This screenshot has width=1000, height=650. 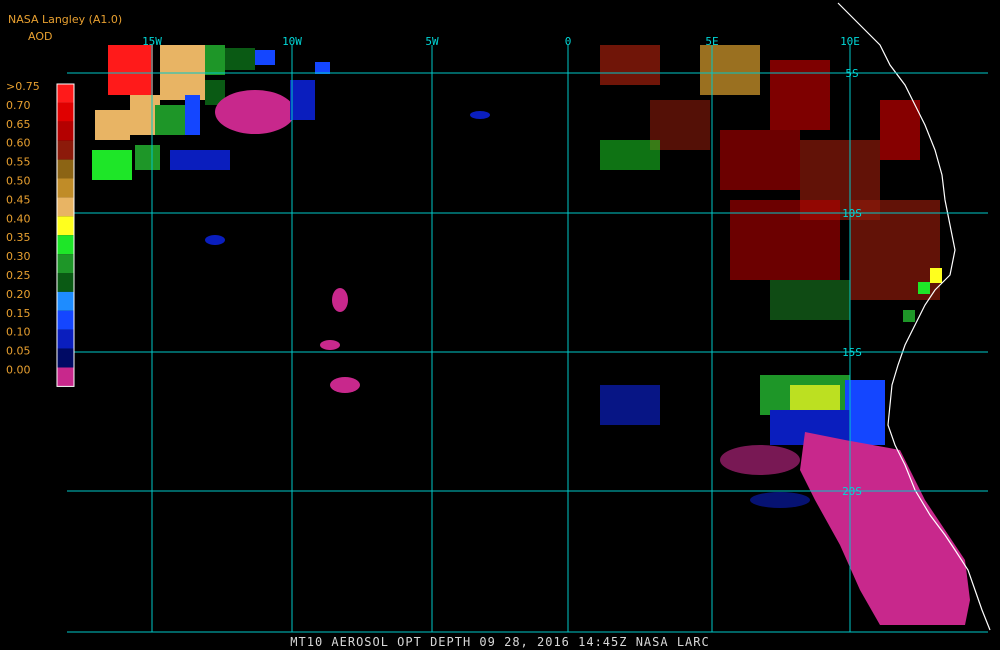 What do you see at coordinates (65, 19) in the screenshot?
I see `source-label: NASA Langley (A1.0)` at bounding box center [65, 19].